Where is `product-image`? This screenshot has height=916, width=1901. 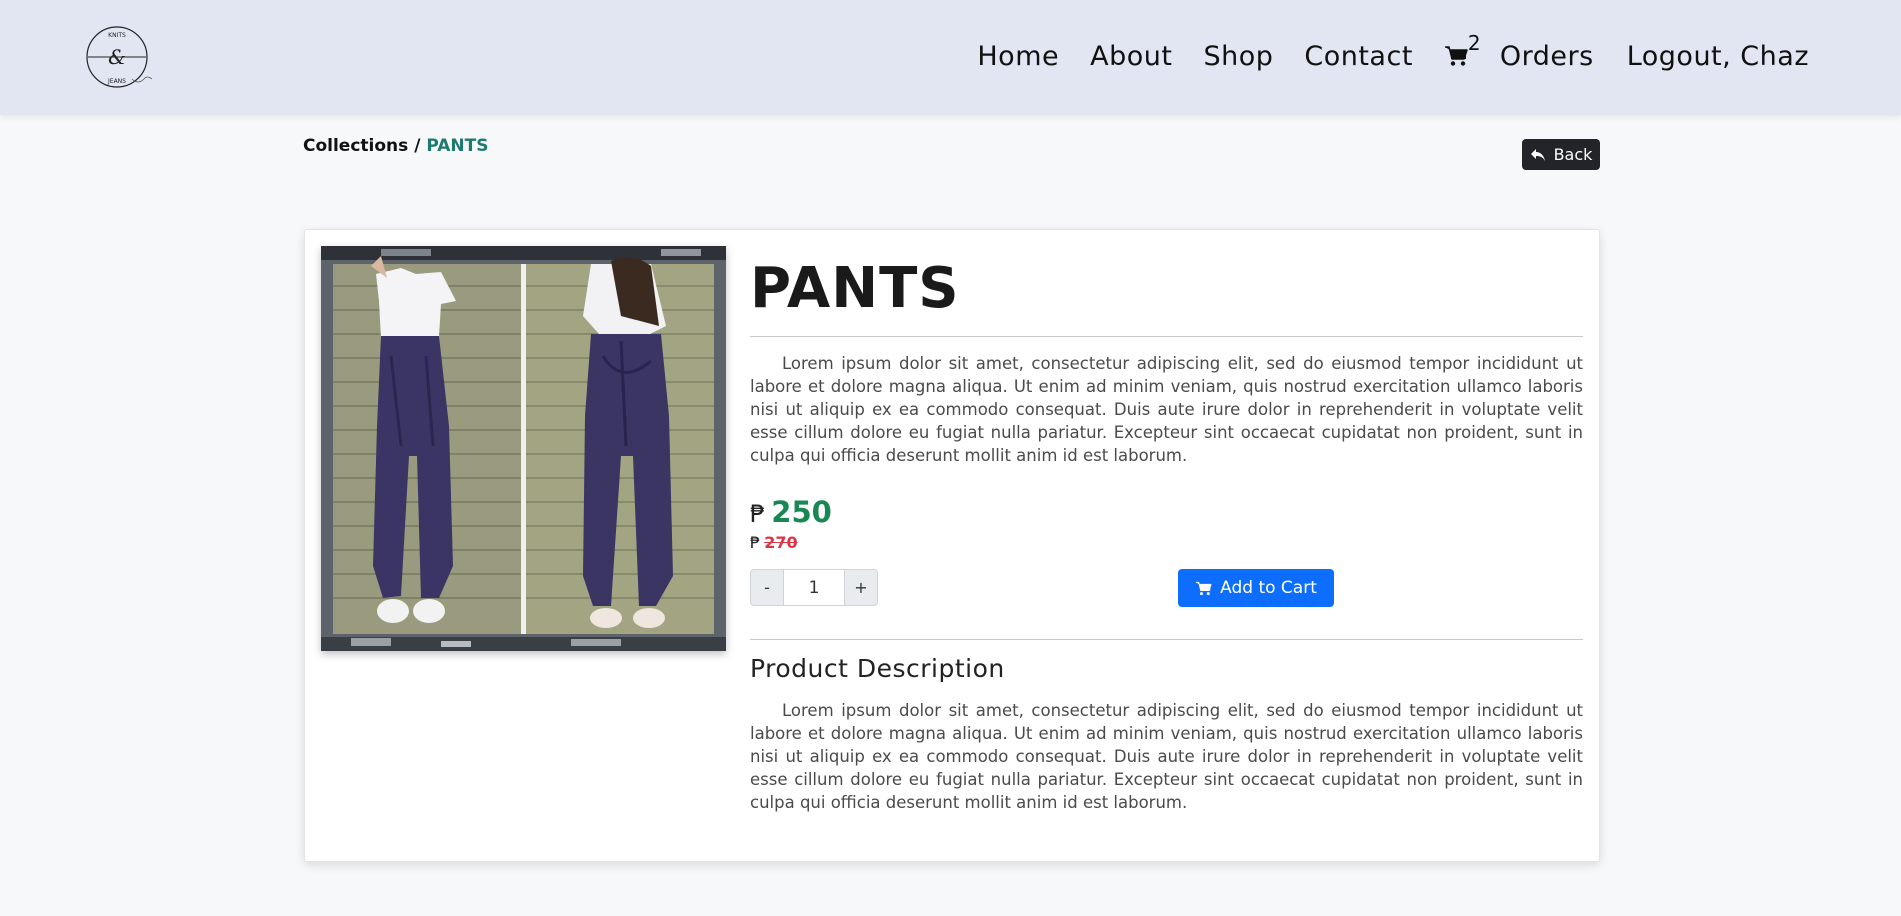
product-image is located at coordinates (523, 448).